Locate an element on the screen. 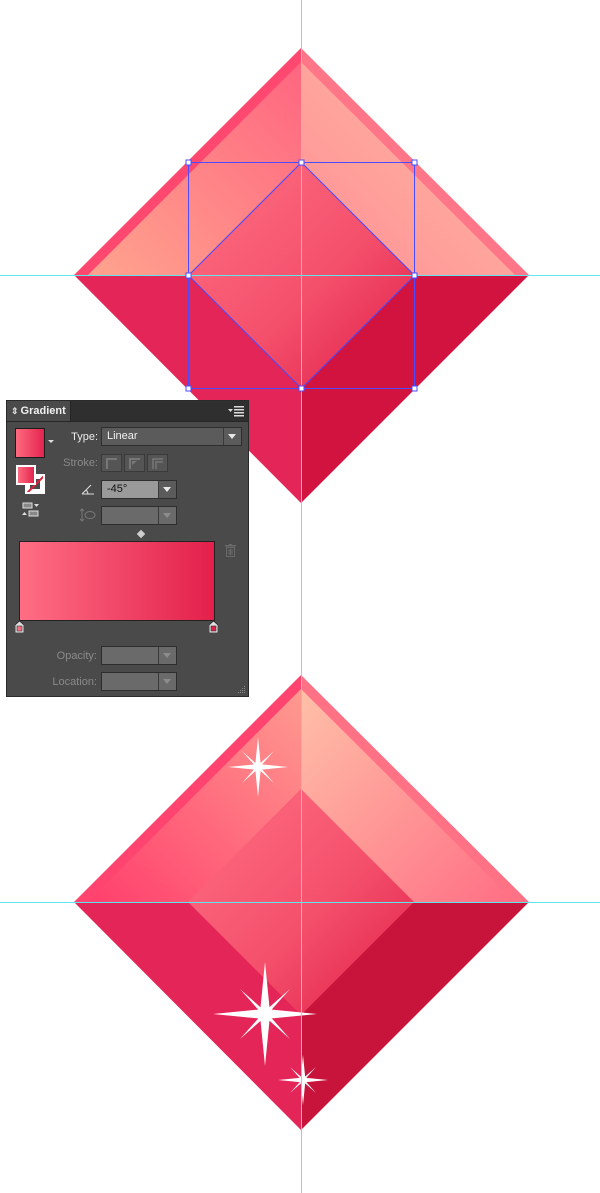 The image size is (600, 1193). opacity-label: Opacity: is located at coordinates (76, 656).